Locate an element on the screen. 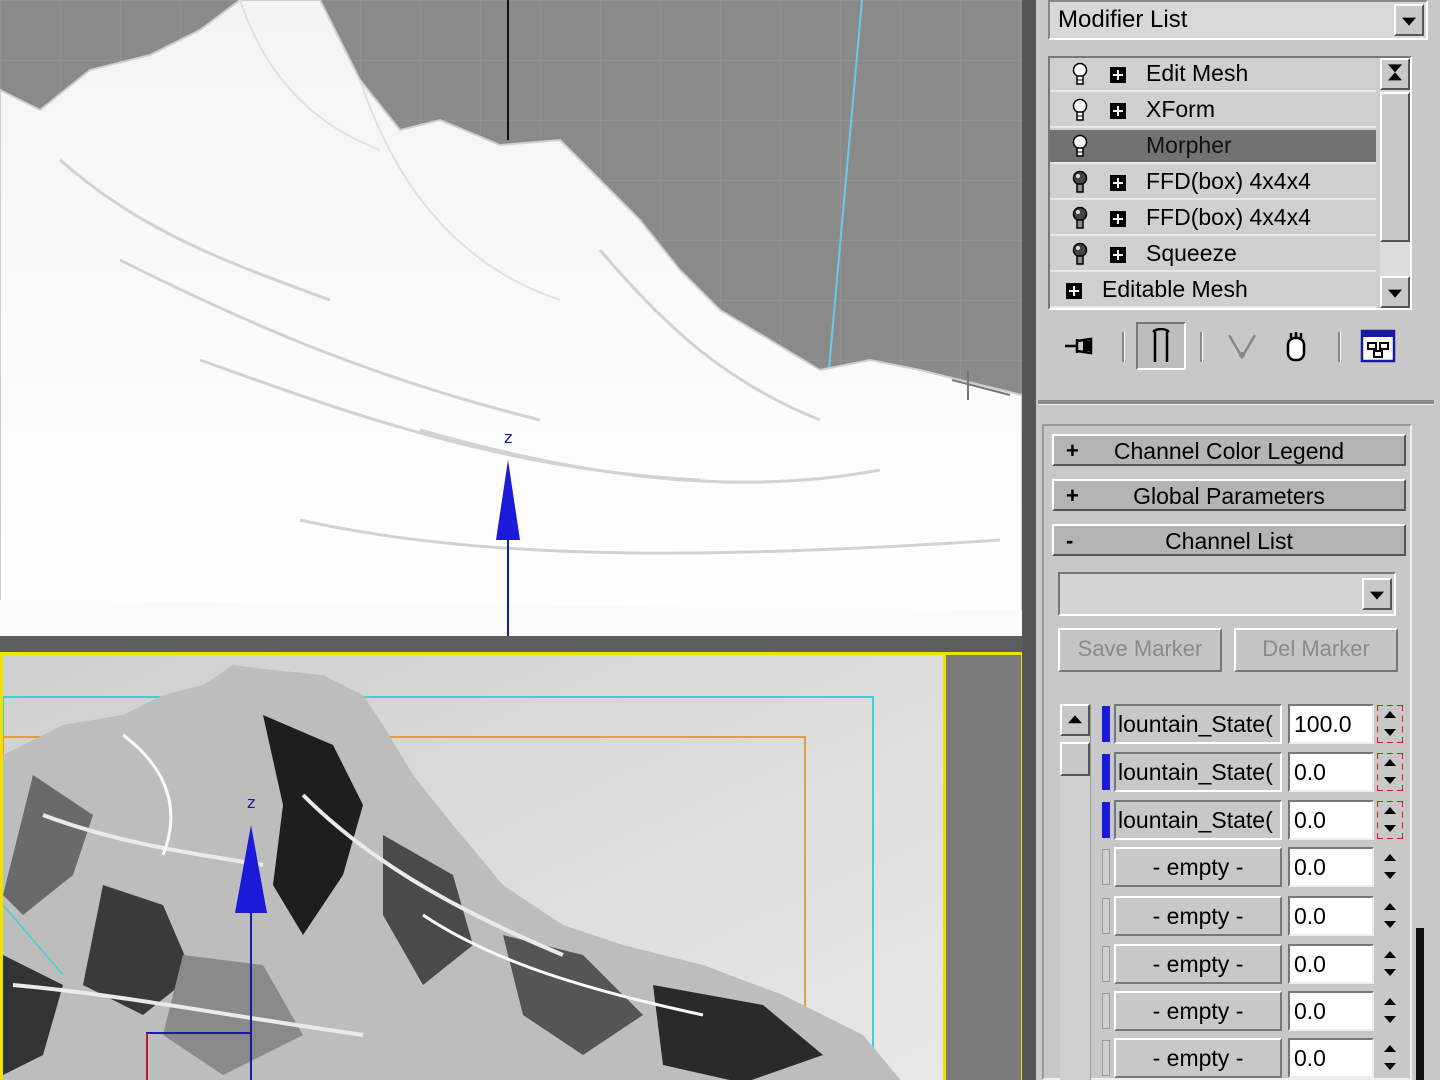 This screenshot has height=1080, width=1440. marker-select-dropdown is located at coordinates (1227, 594).